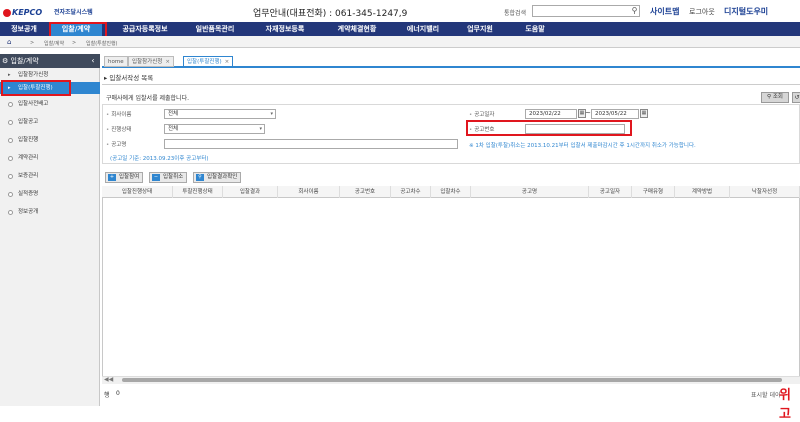  What do you see at coordinates (222, 177) in the screenshot?
I see `button-label: 입찰결과확인` at bounding box center [222, 177].